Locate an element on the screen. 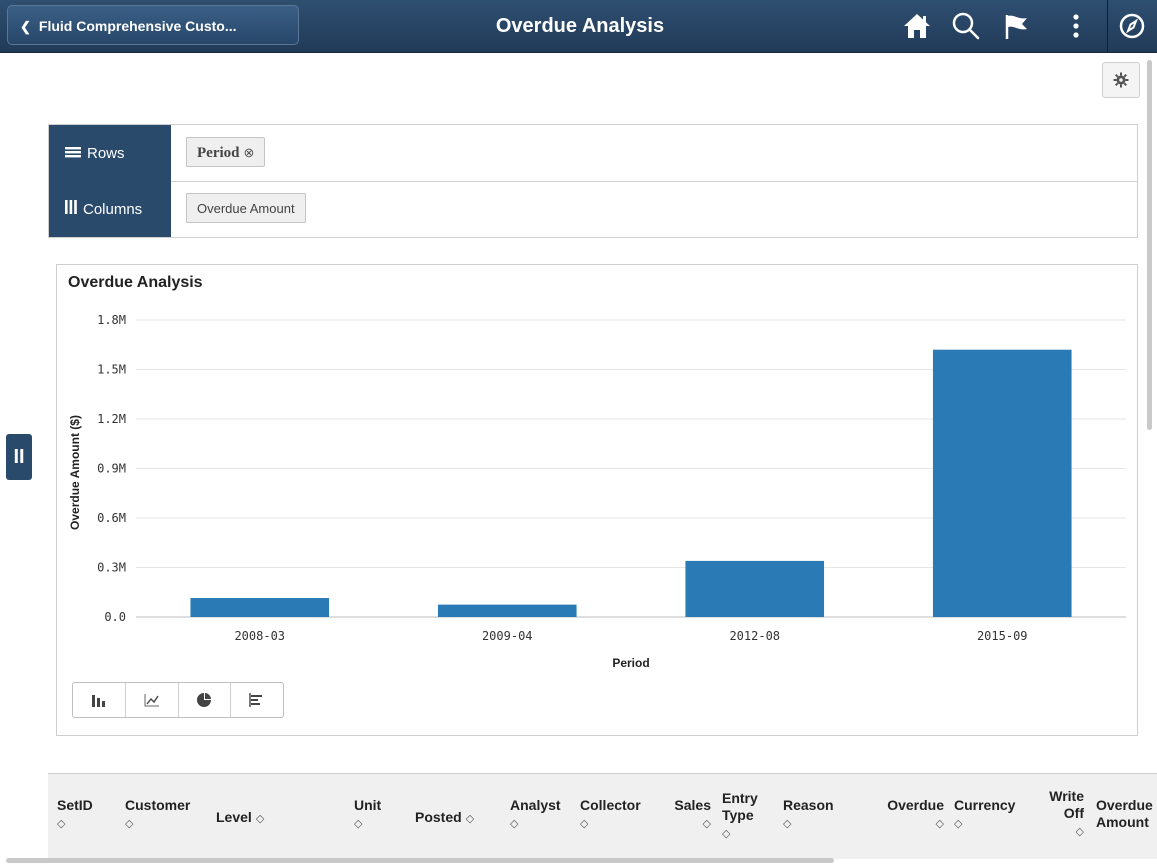 This screenshot has height=867, width=1157. chart-type-selector is located at coordinates (178, 700).